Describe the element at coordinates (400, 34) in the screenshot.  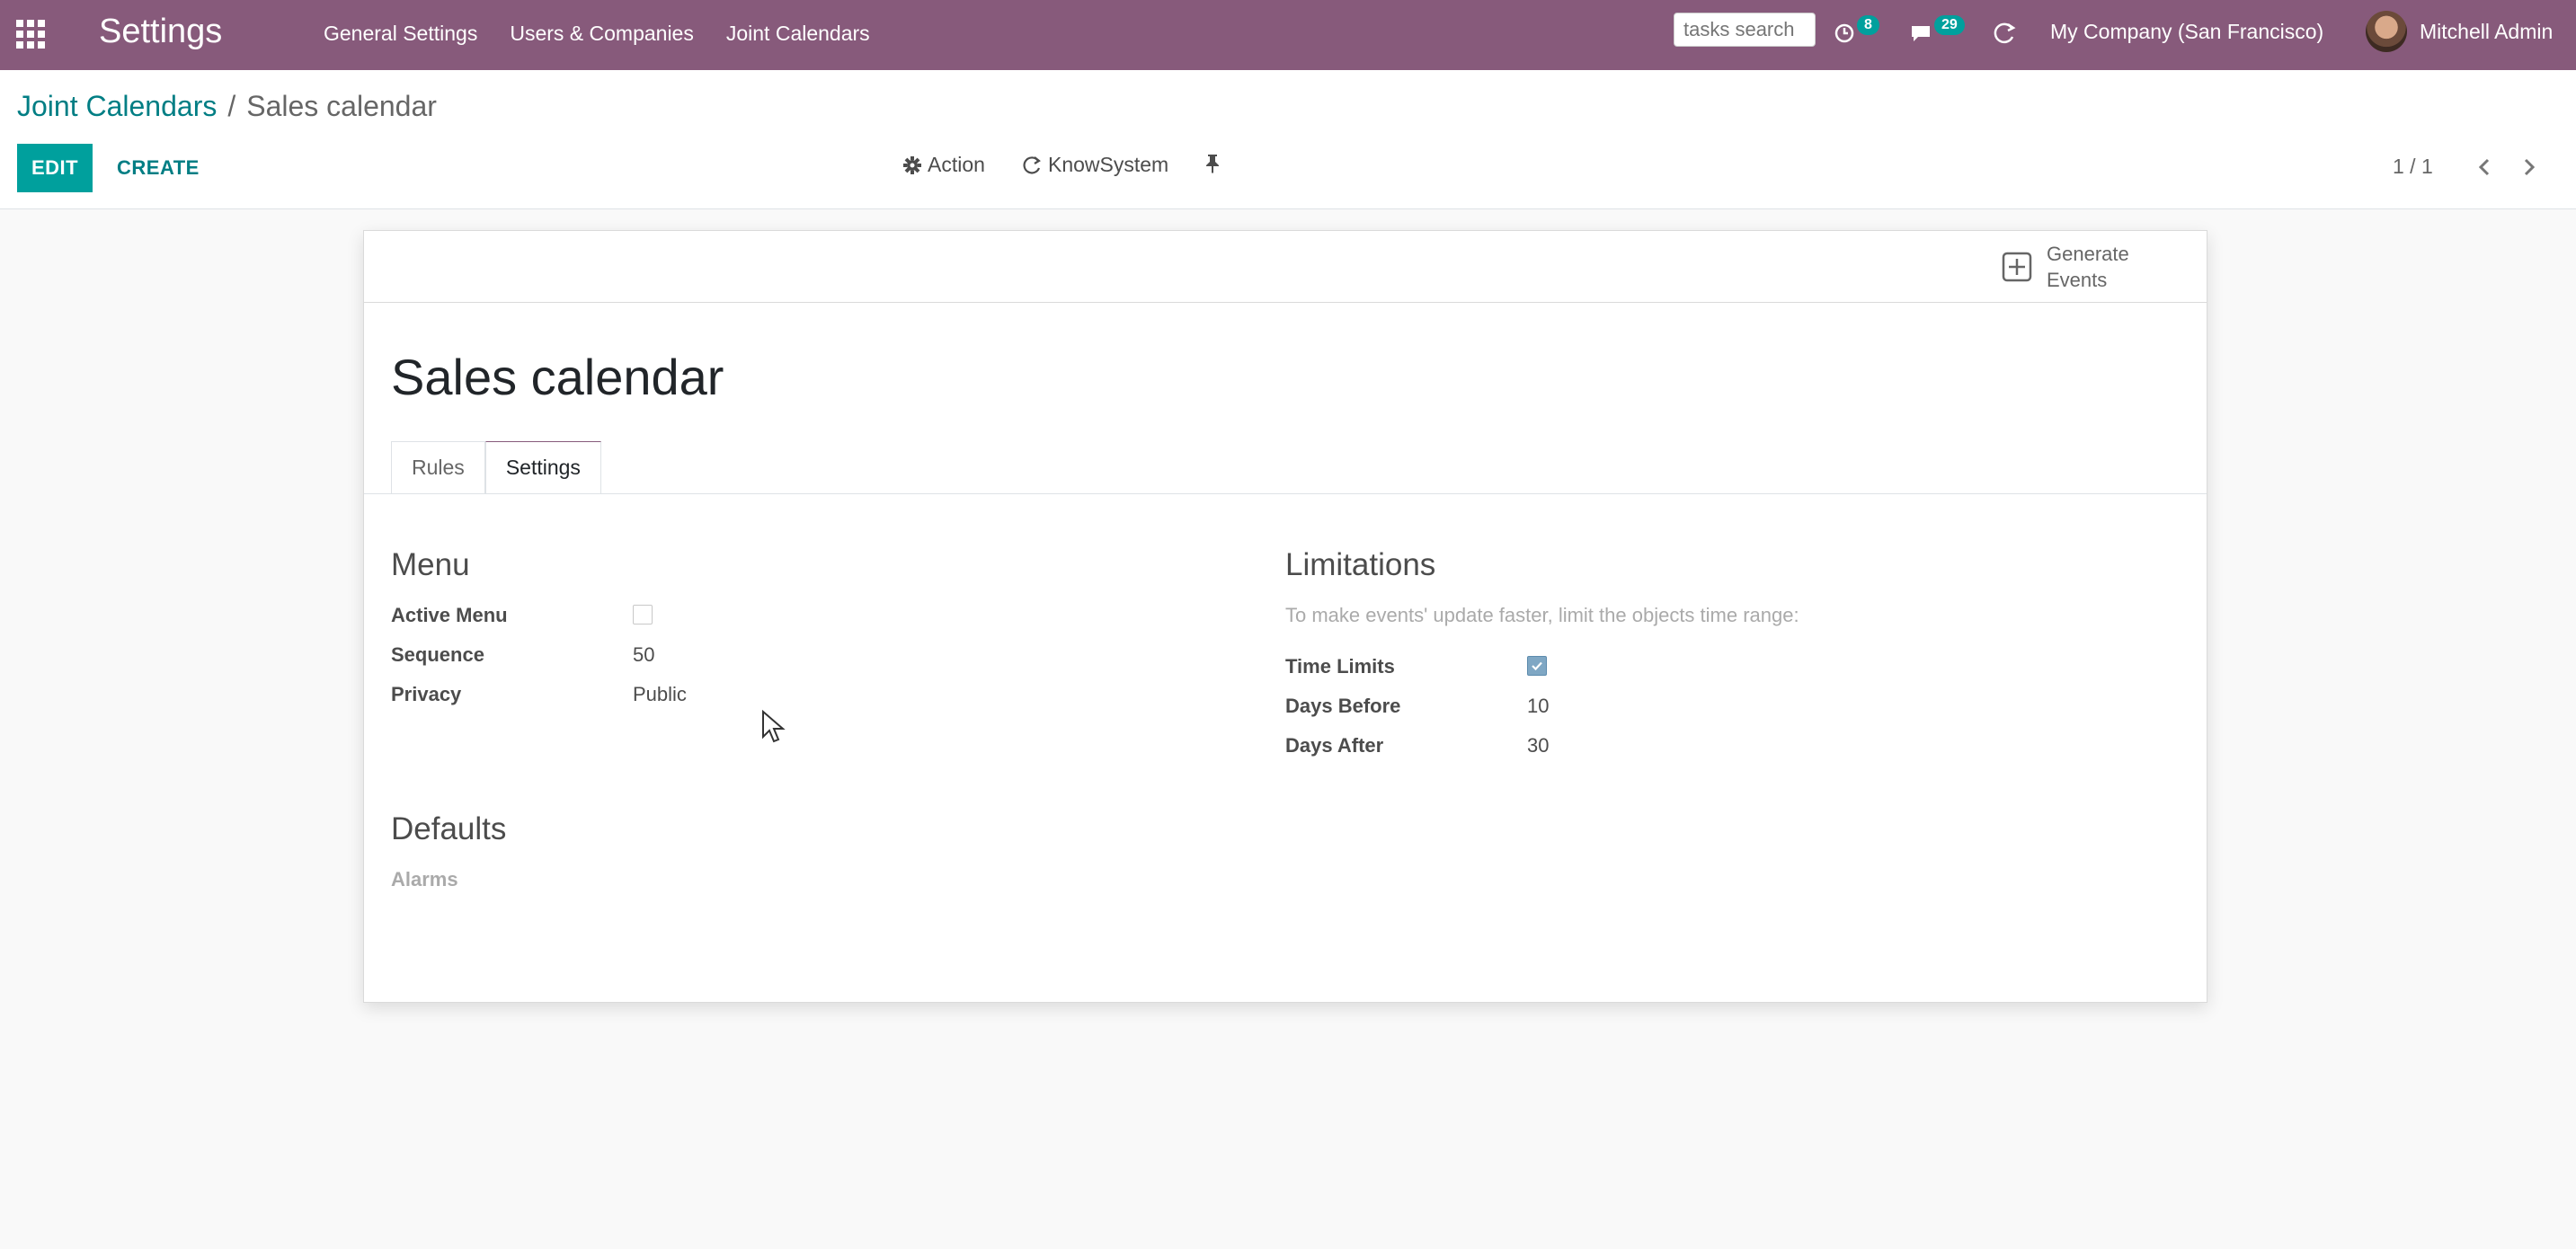
I see `menu-general-settings: General Settings` at that location.